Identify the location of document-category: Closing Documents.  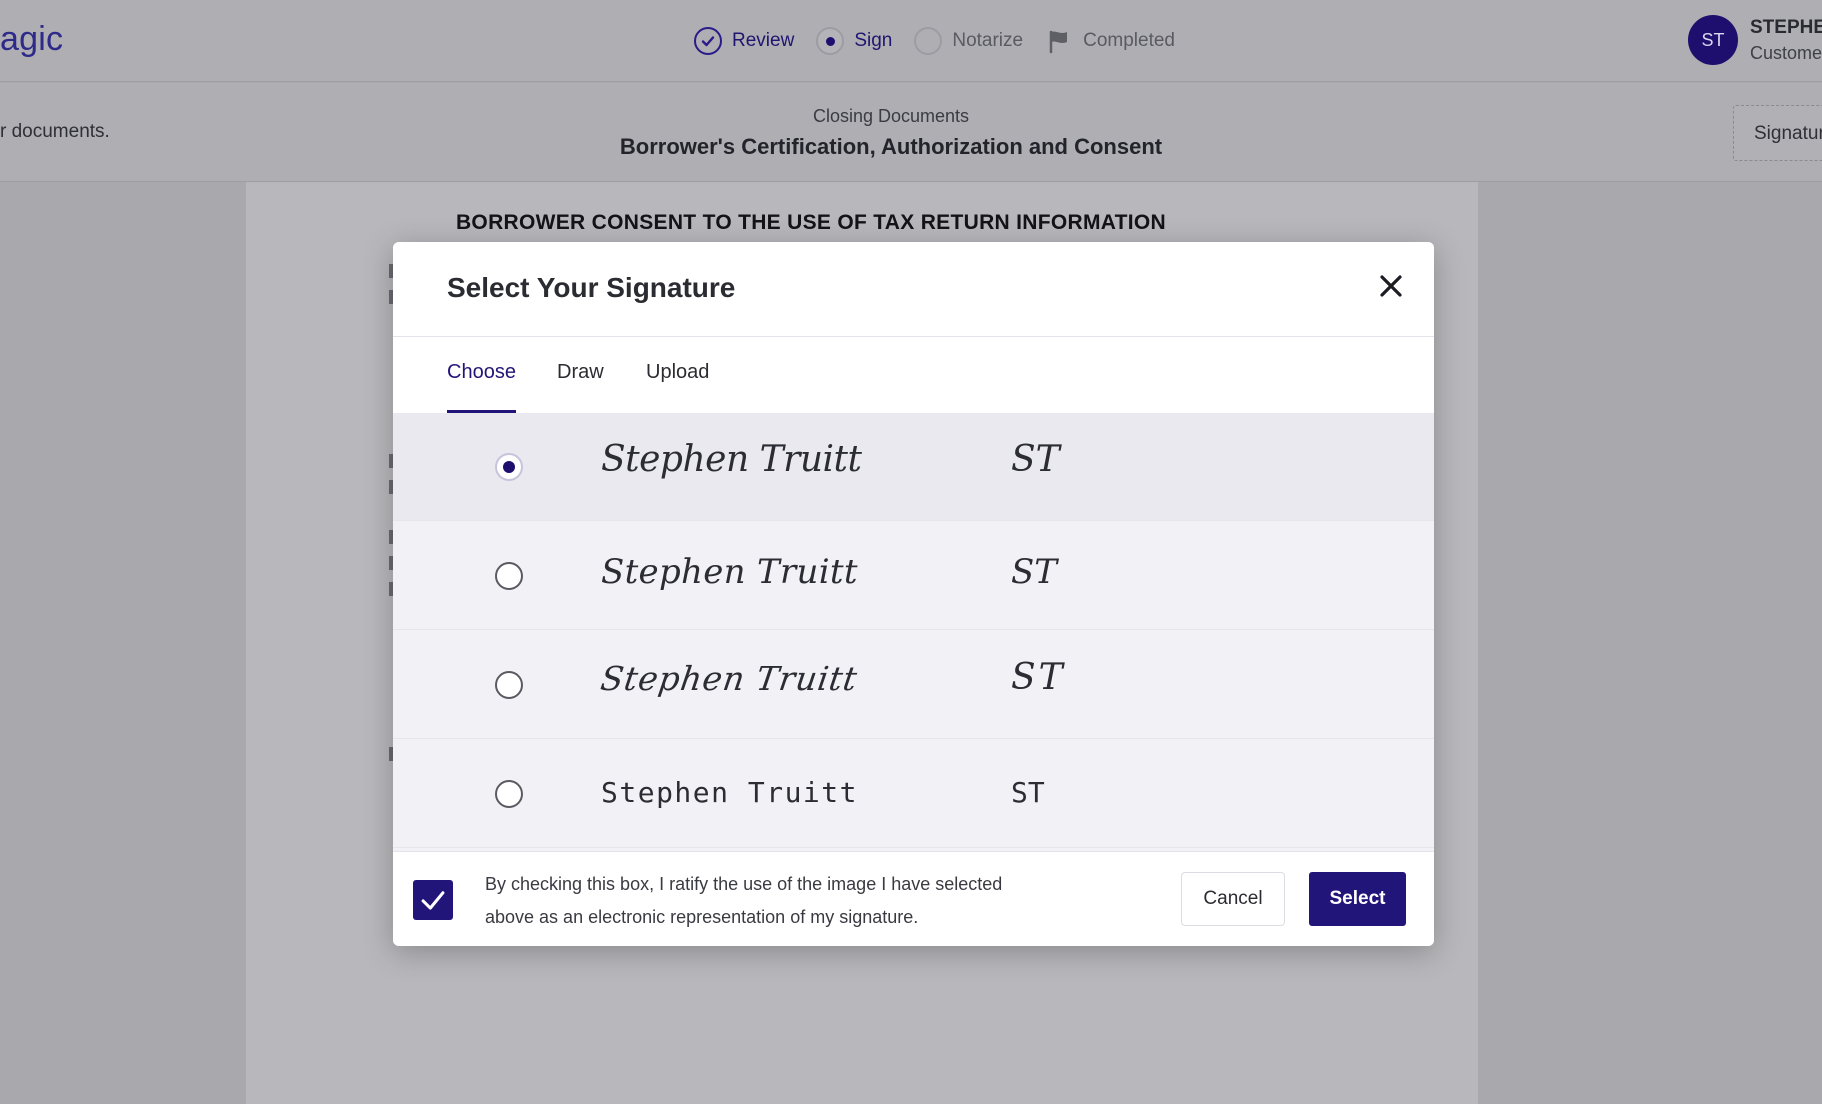
(891, 116).